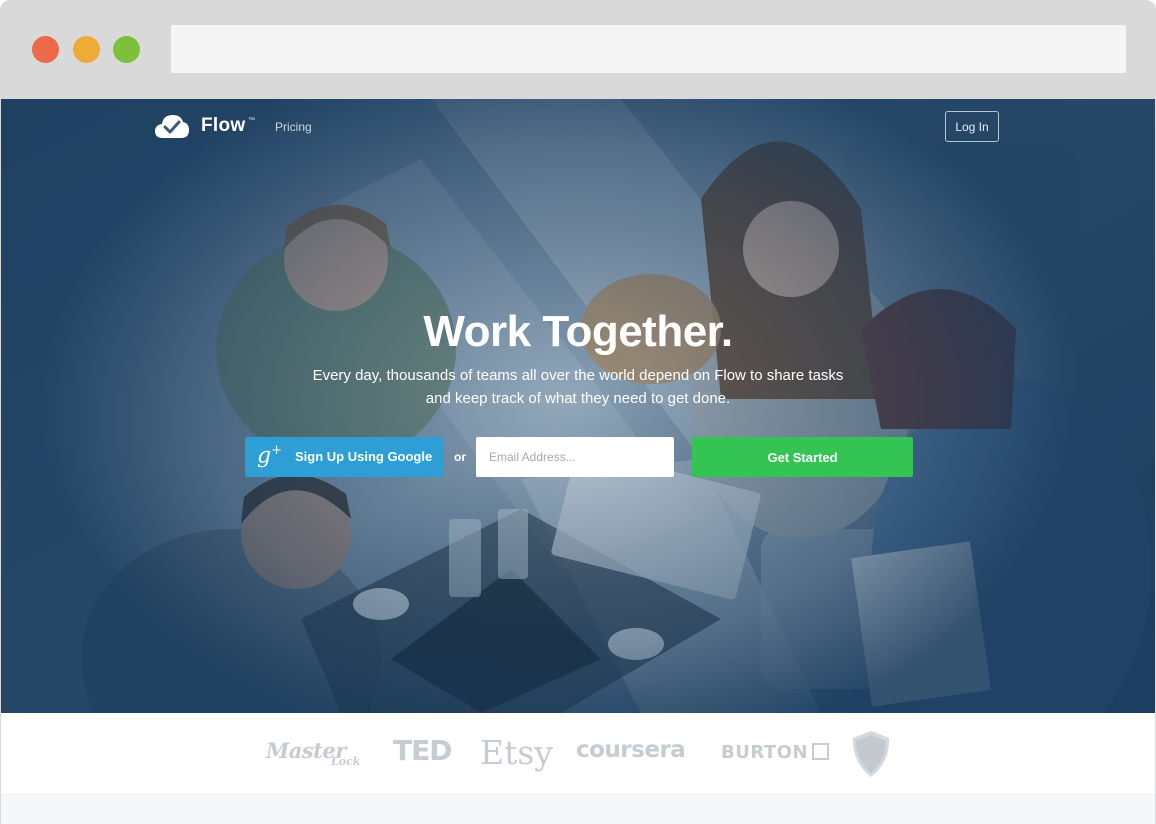 This screenshot has width=1156, height=824. Describe the element at coordinates (172, 126) in the screenshot. I see `cloud-check-icon` at that location.